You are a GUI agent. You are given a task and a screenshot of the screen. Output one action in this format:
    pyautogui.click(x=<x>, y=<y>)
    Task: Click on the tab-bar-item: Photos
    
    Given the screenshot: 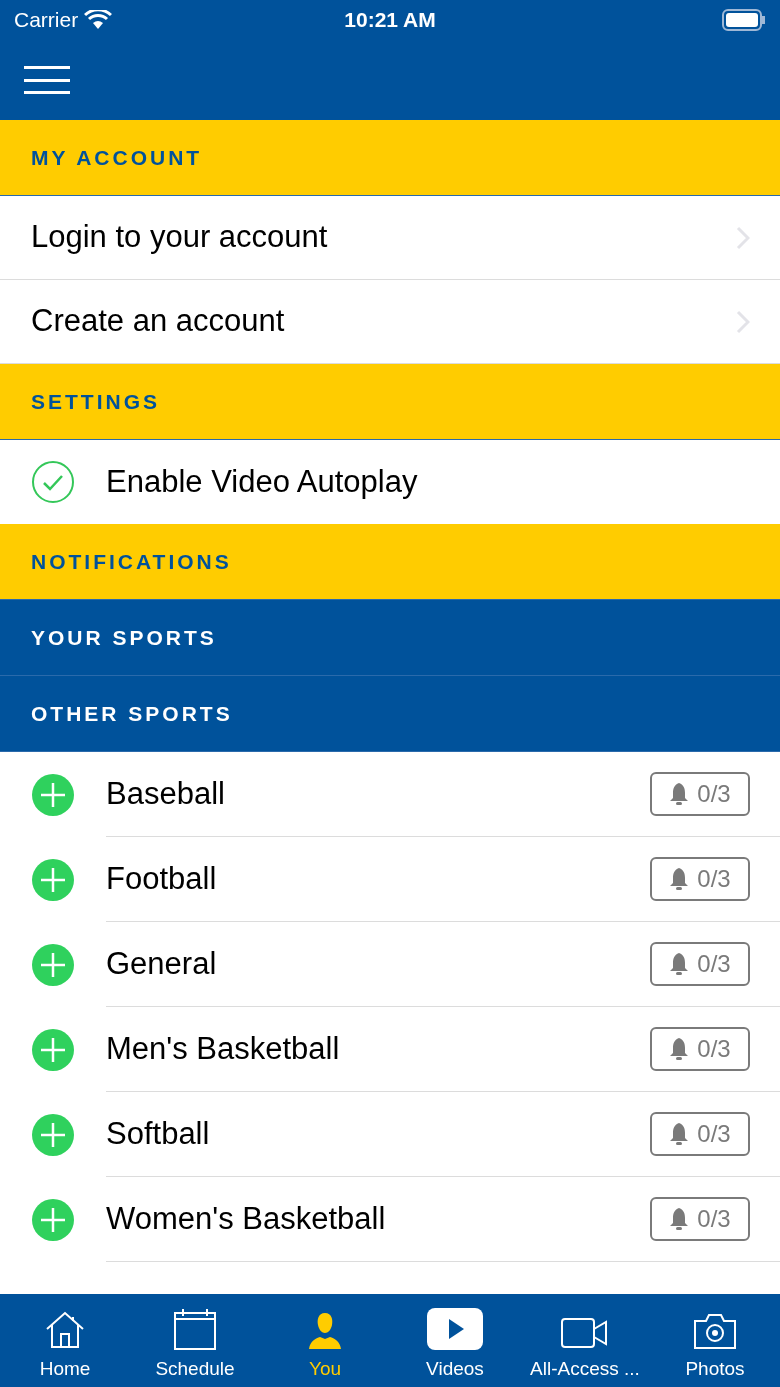 What is the action you would take?
    pyautogui.click(x=715, y=1340)
    